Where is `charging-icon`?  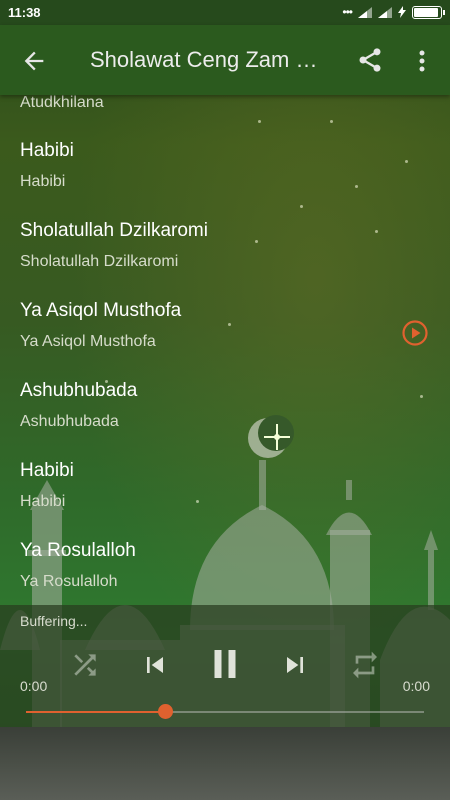 charging-icon is located at coordinates (402, 12).